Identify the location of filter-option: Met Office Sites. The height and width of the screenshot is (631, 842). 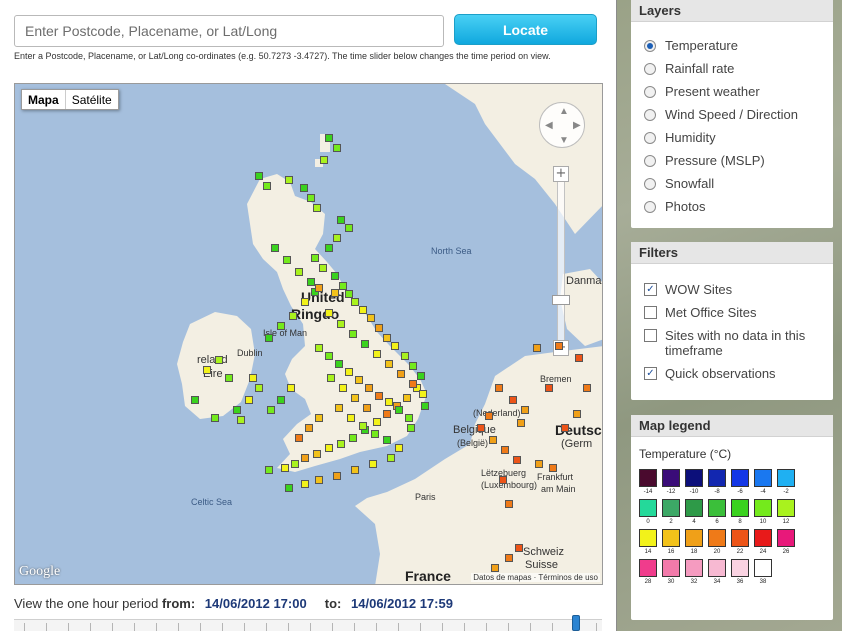
(732, 312).